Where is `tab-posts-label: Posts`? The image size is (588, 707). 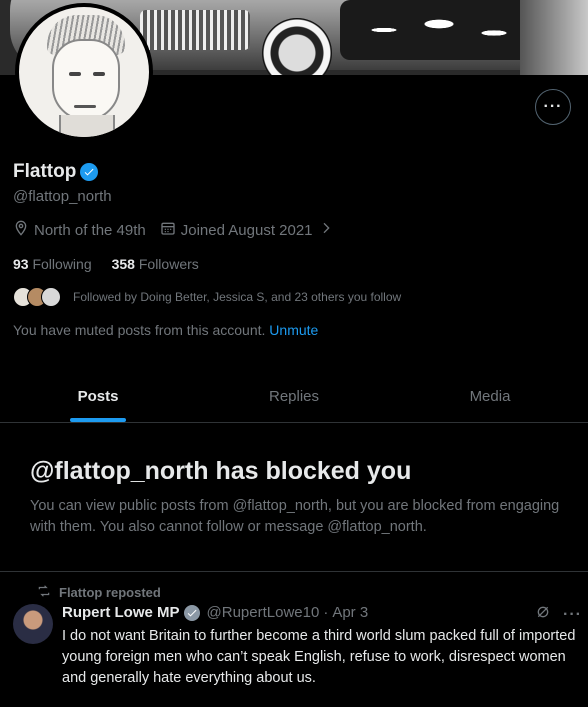
tab-posts-label: Posts is located at coordinates (98, 396).